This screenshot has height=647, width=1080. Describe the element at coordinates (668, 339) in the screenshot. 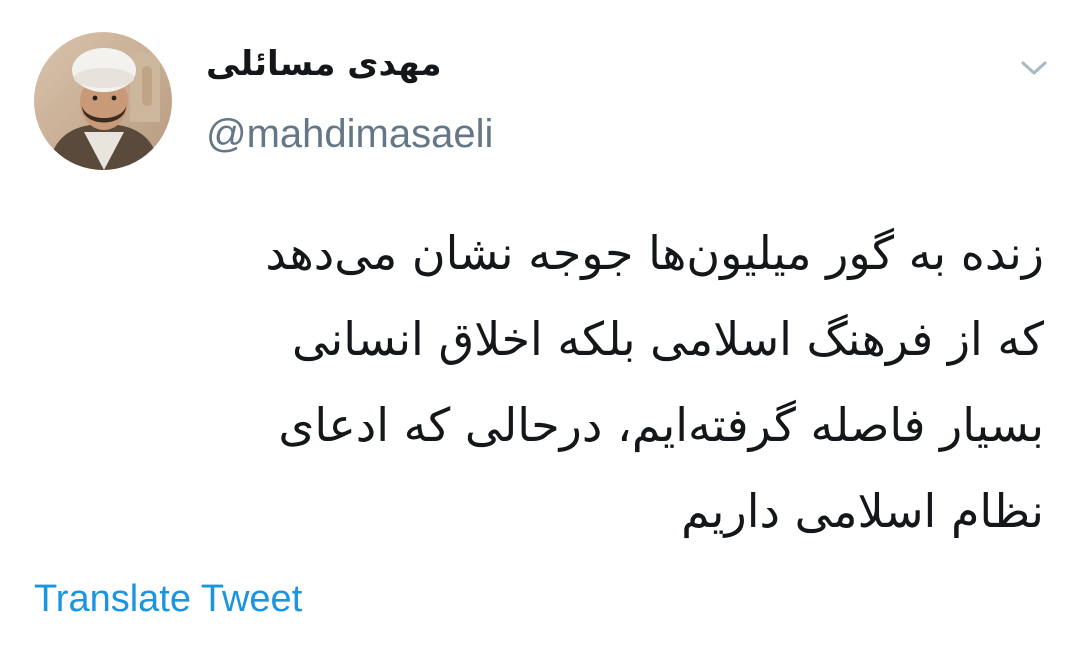

I see `tweet-text-line: که از فرهنگ اسلامی بلکه اخلاق انسانی` at that location.